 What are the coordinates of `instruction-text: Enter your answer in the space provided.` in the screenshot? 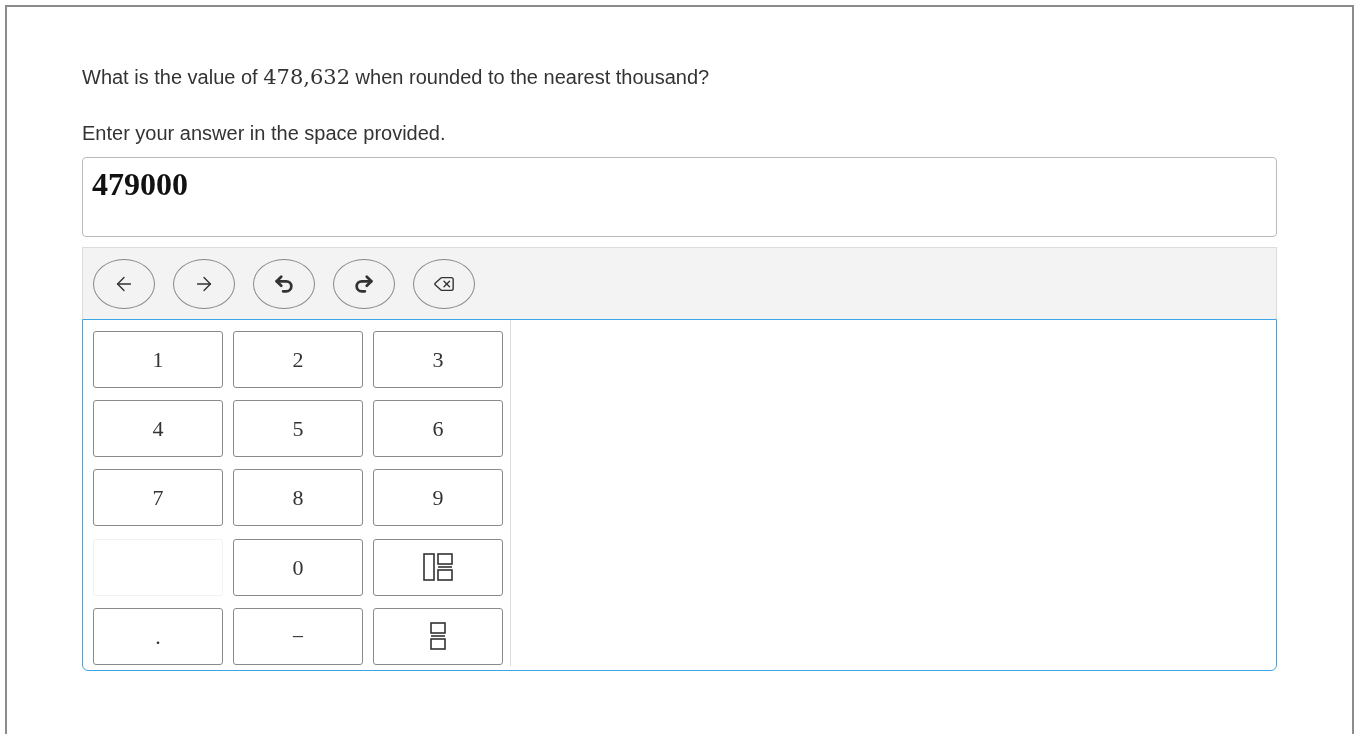 It's located at (264, 133).